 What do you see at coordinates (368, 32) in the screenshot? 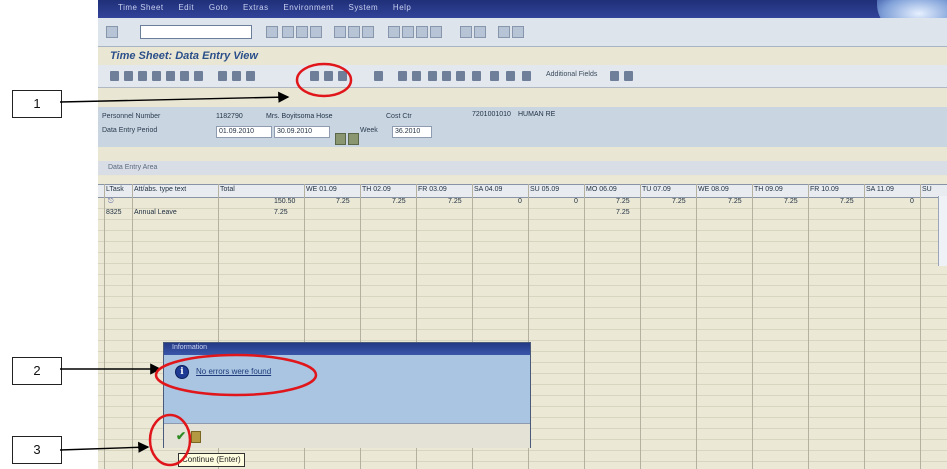
I see `find-next-icon` at bounding box center [368, 32].